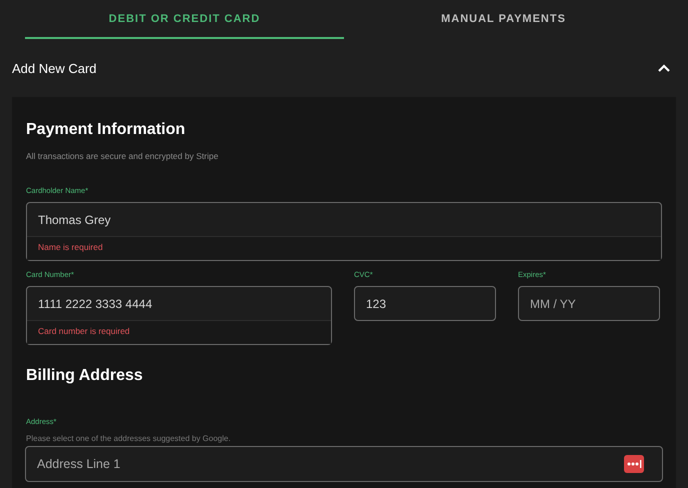  I want to click on input-field: MM / YY, so click(589, 303).